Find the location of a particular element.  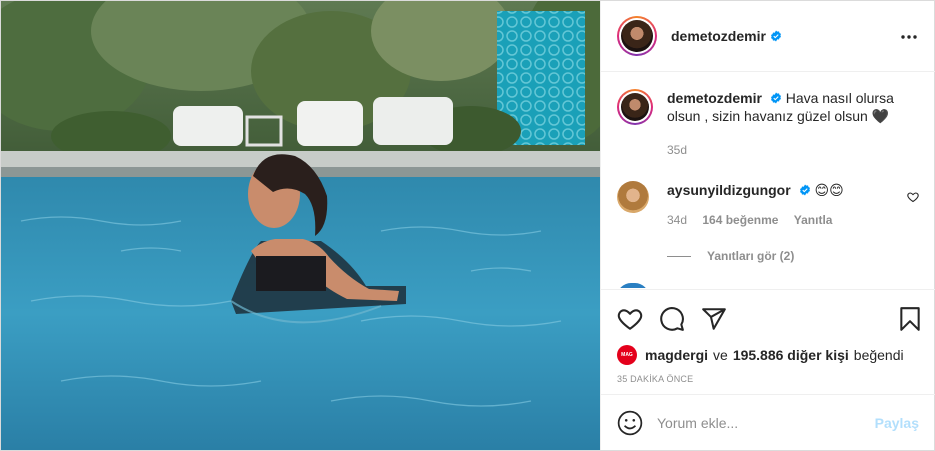

view-replies-label: Yanıtları gör (2) is located at coordinates (751, 256).